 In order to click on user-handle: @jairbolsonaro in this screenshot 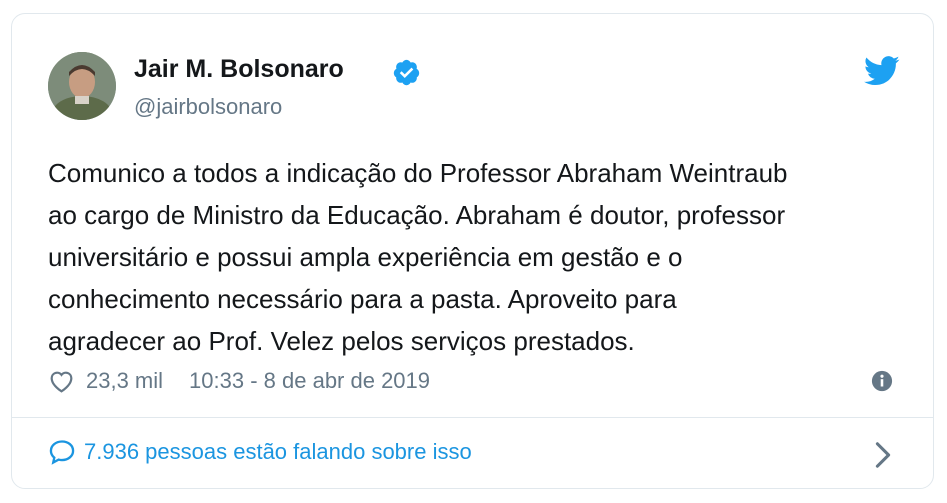, I will do `click(208, 107)`.